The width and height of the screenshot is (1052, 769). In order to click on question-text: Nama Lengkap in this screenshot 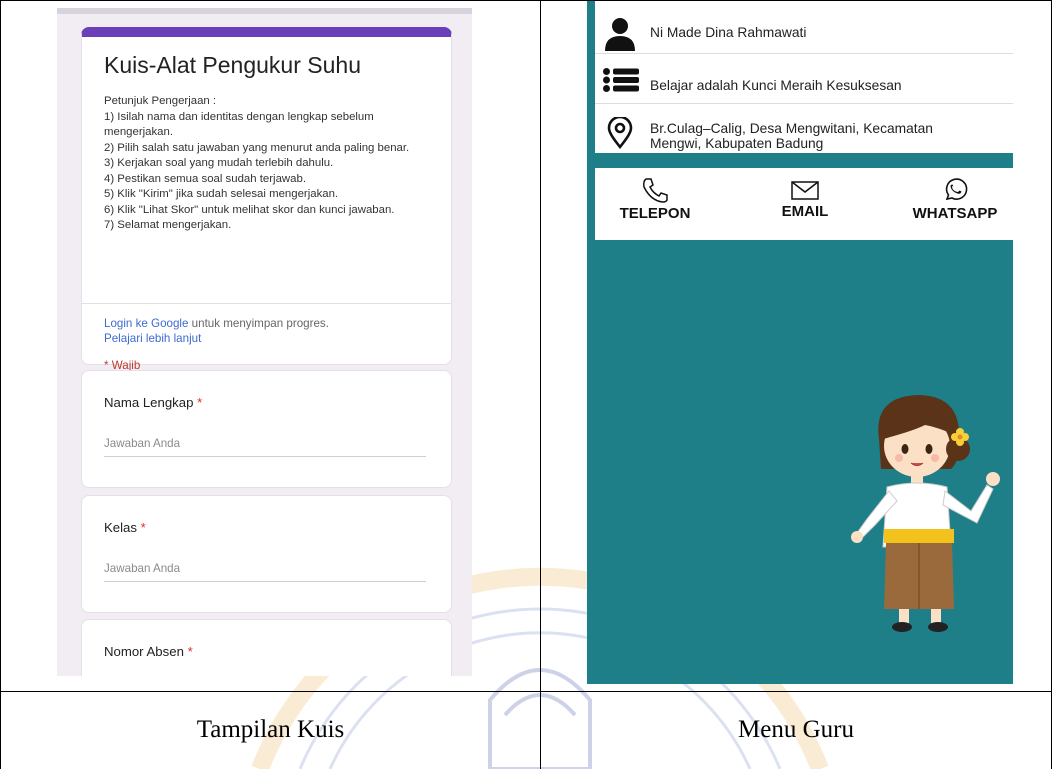, I will do `click(149, 402)`.